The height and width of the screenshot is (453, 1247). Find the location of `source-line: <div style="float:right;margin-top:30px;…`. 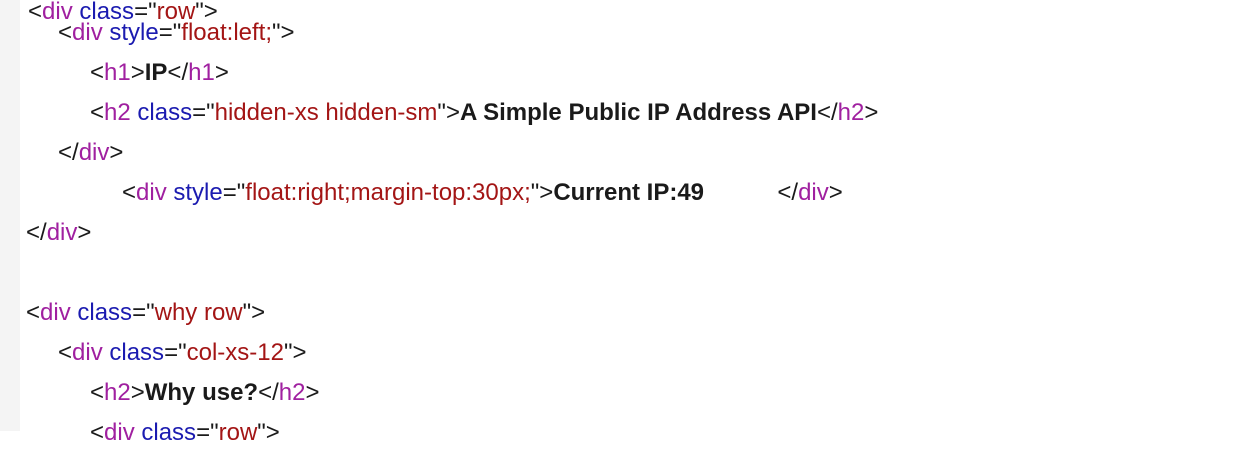

source-line: <div style="float:right;margin-top:30px;… is located at coordinates (482, 193).